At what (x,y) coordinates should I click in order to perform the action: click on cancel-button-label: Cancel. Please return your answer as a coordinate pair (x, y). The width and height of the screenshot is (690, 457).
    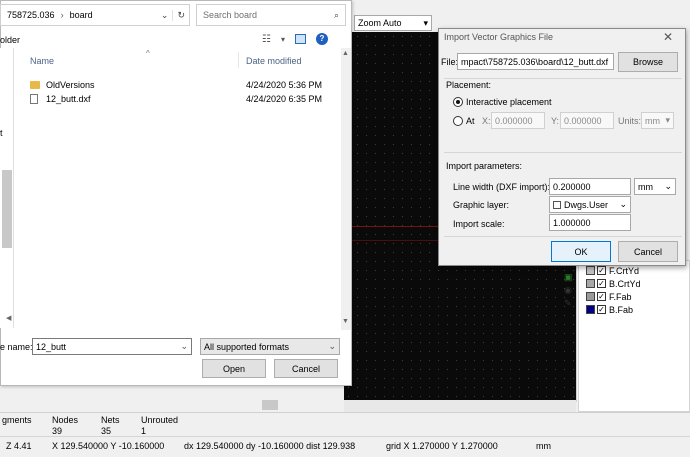
    Looking at the image, I should click on (305, 368).